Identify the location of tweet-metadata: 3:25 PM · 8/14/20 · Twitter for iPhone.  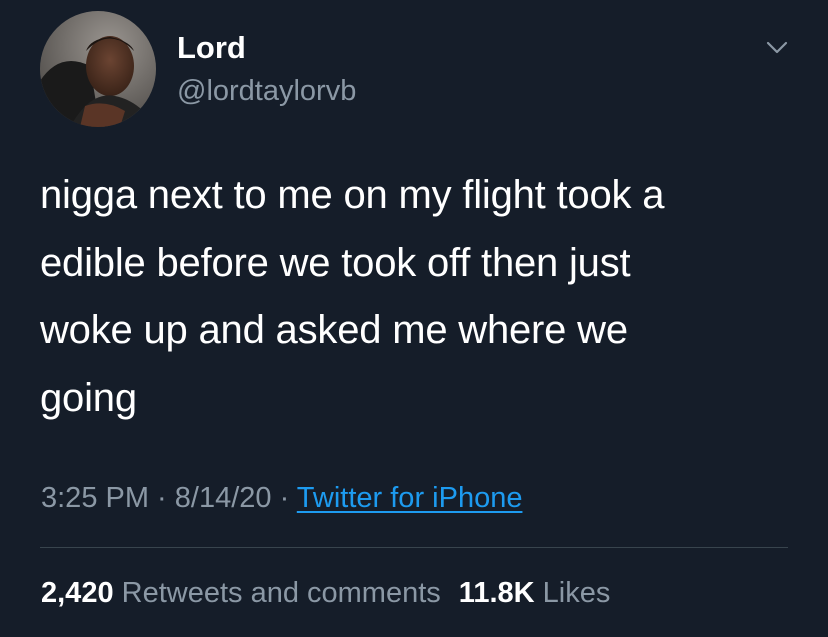
(281, 498).